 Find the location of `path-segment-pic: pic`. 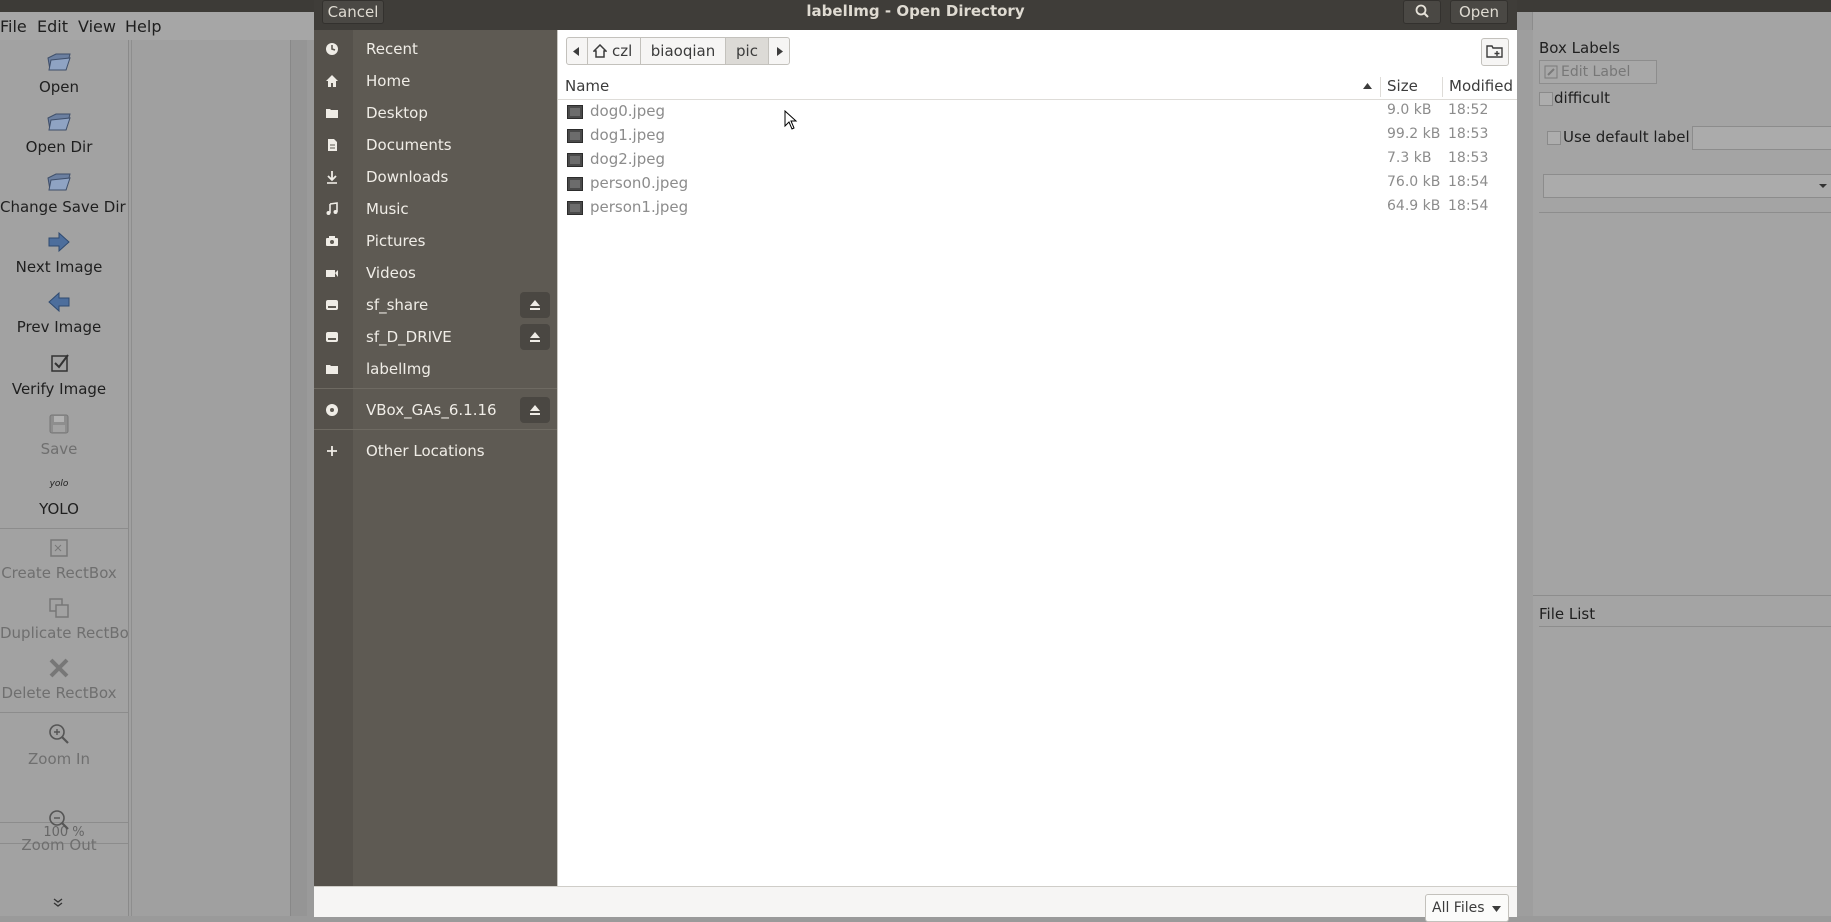

path-segment-pic: pic is located at coordinates (747, 51).